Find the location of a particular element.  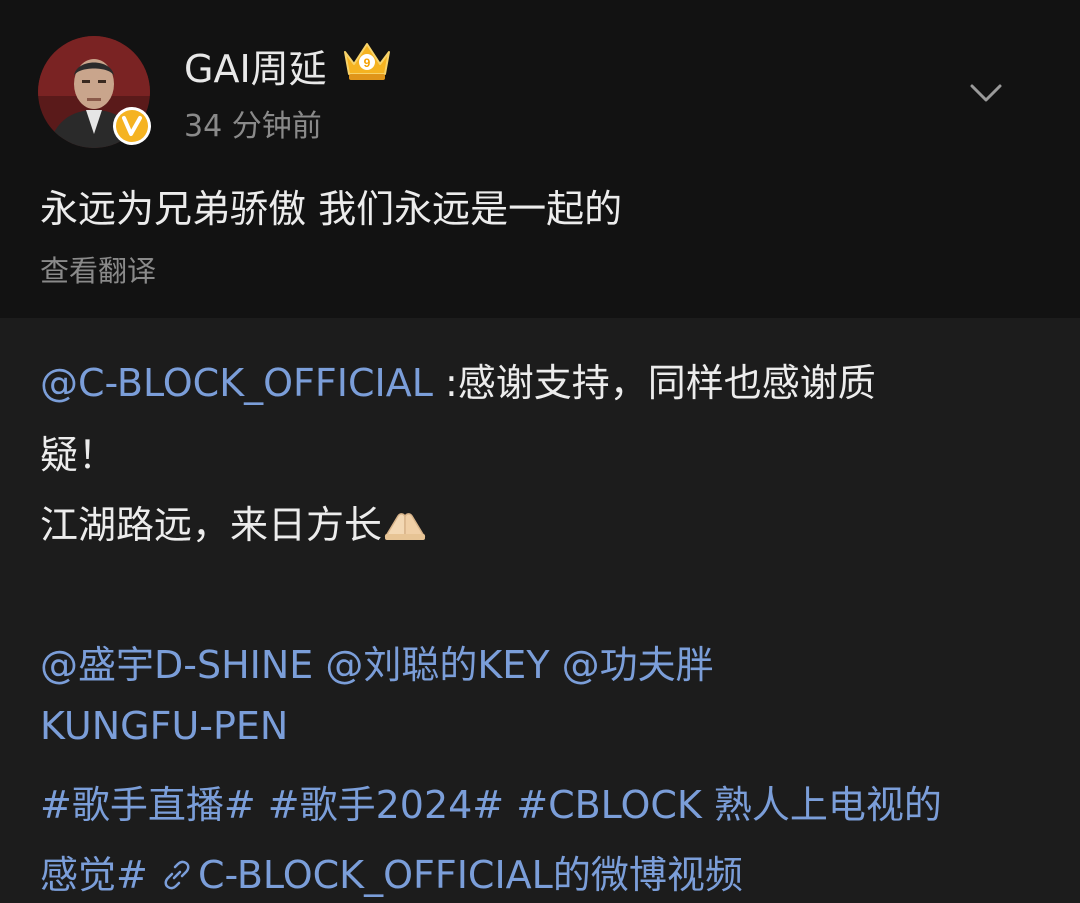

chevron-down-icon is located at coordinates (986, 93).